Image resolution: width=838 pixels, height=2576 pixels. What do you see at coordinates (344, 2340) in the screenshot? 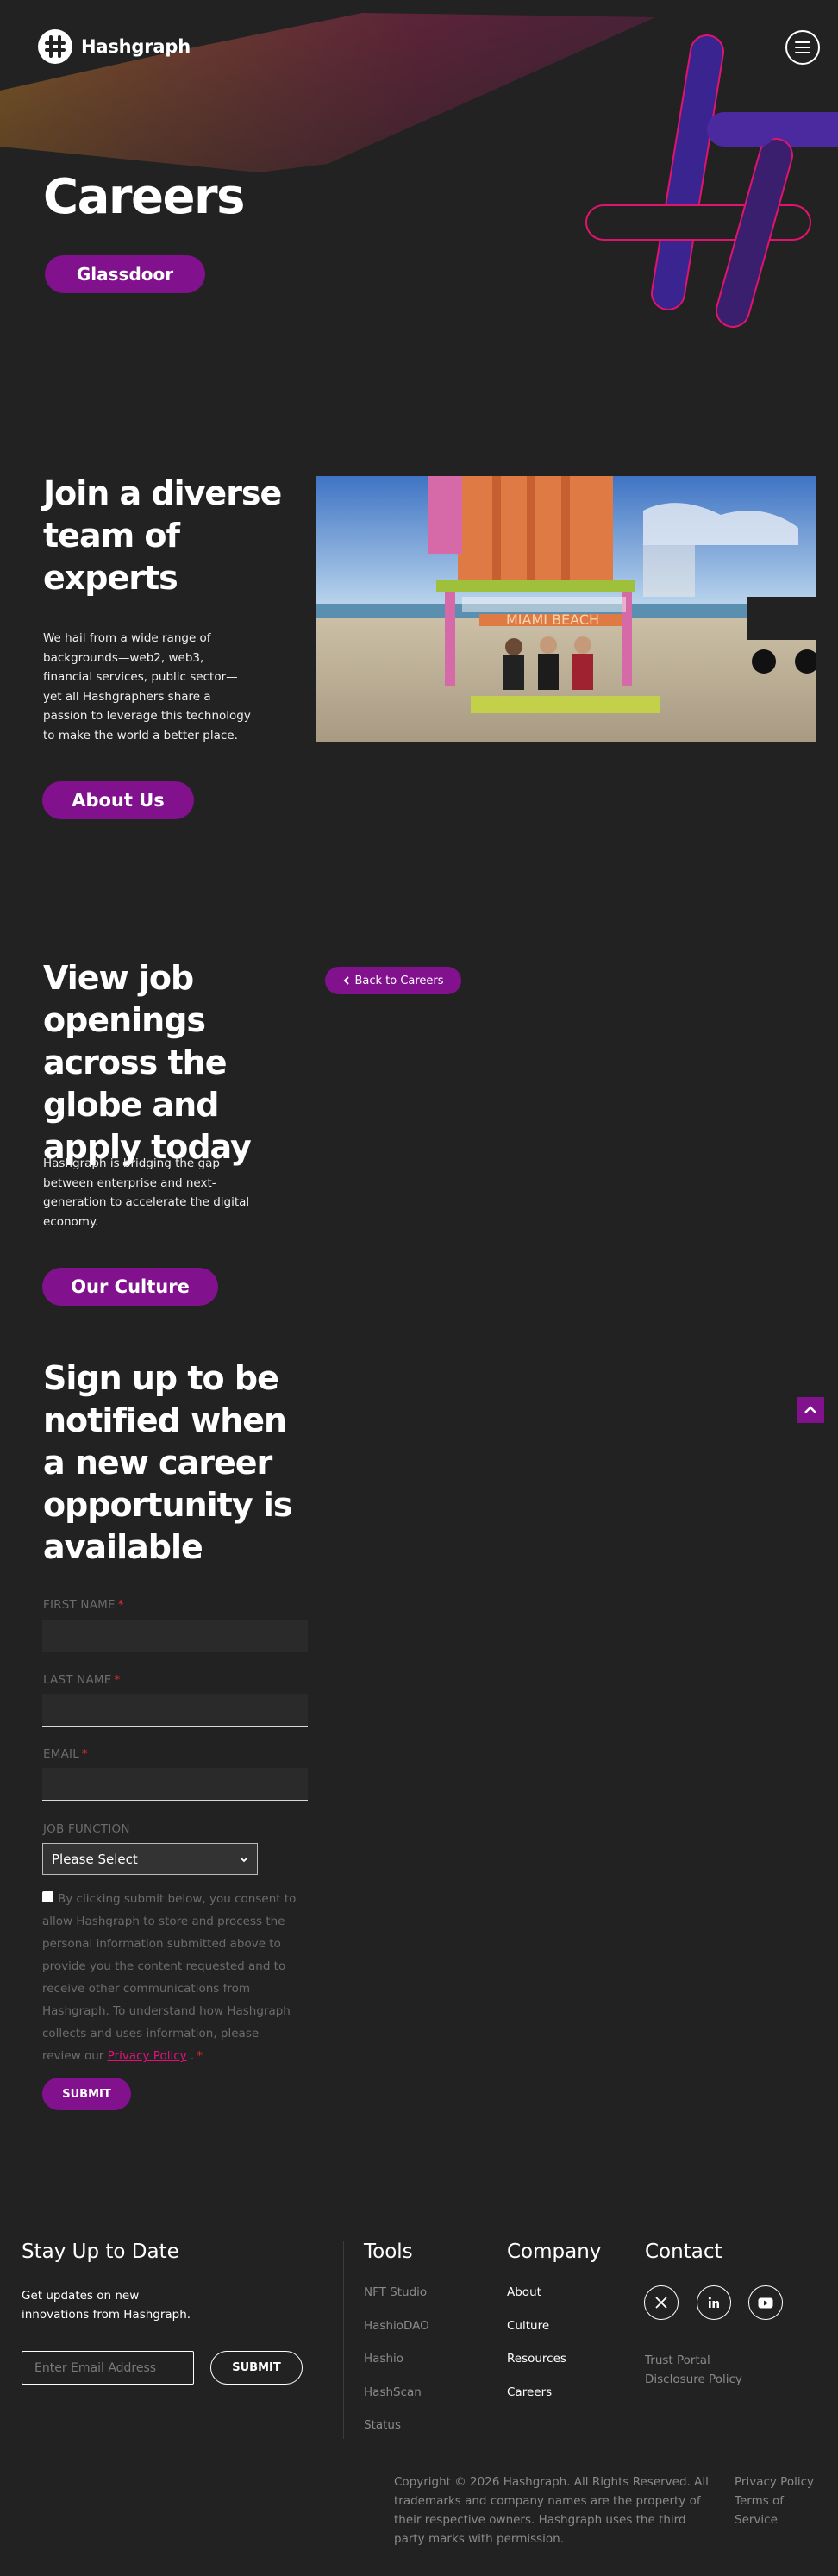
I see `footer-divider` at bounding box center [344, 2340].